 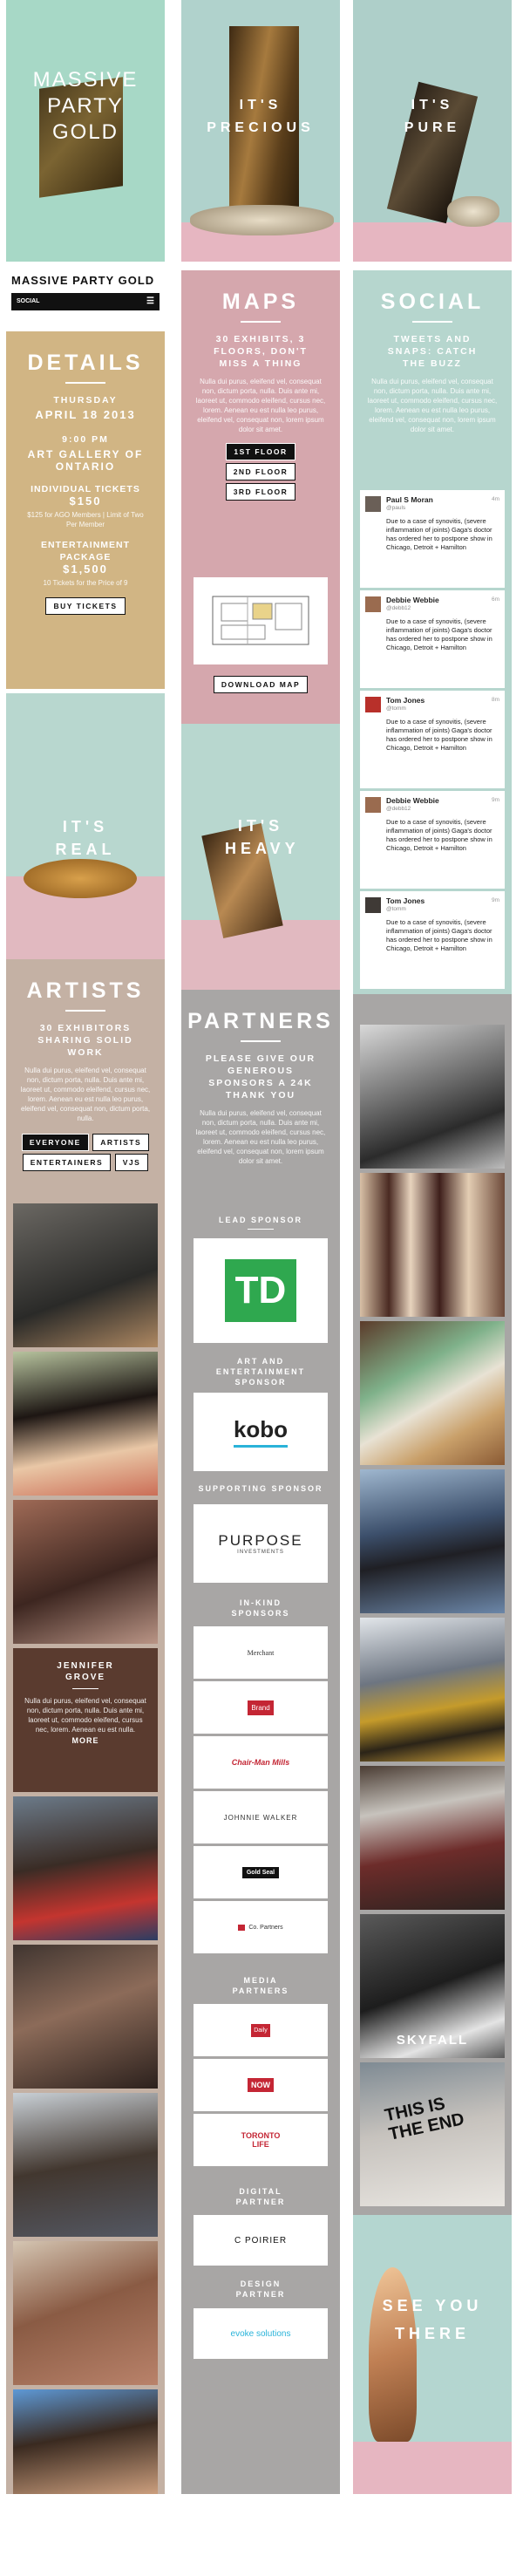 I want to click on feed-photo-7: Skyfall, so click(x=432, y=1986).